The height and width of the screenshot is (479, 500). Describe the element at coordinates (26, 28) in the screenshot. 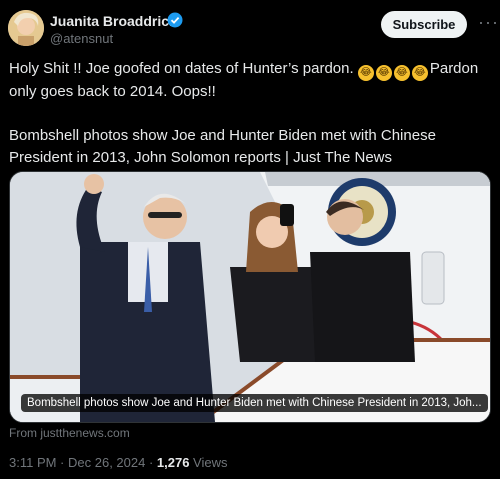

I see `avatar` at that location.